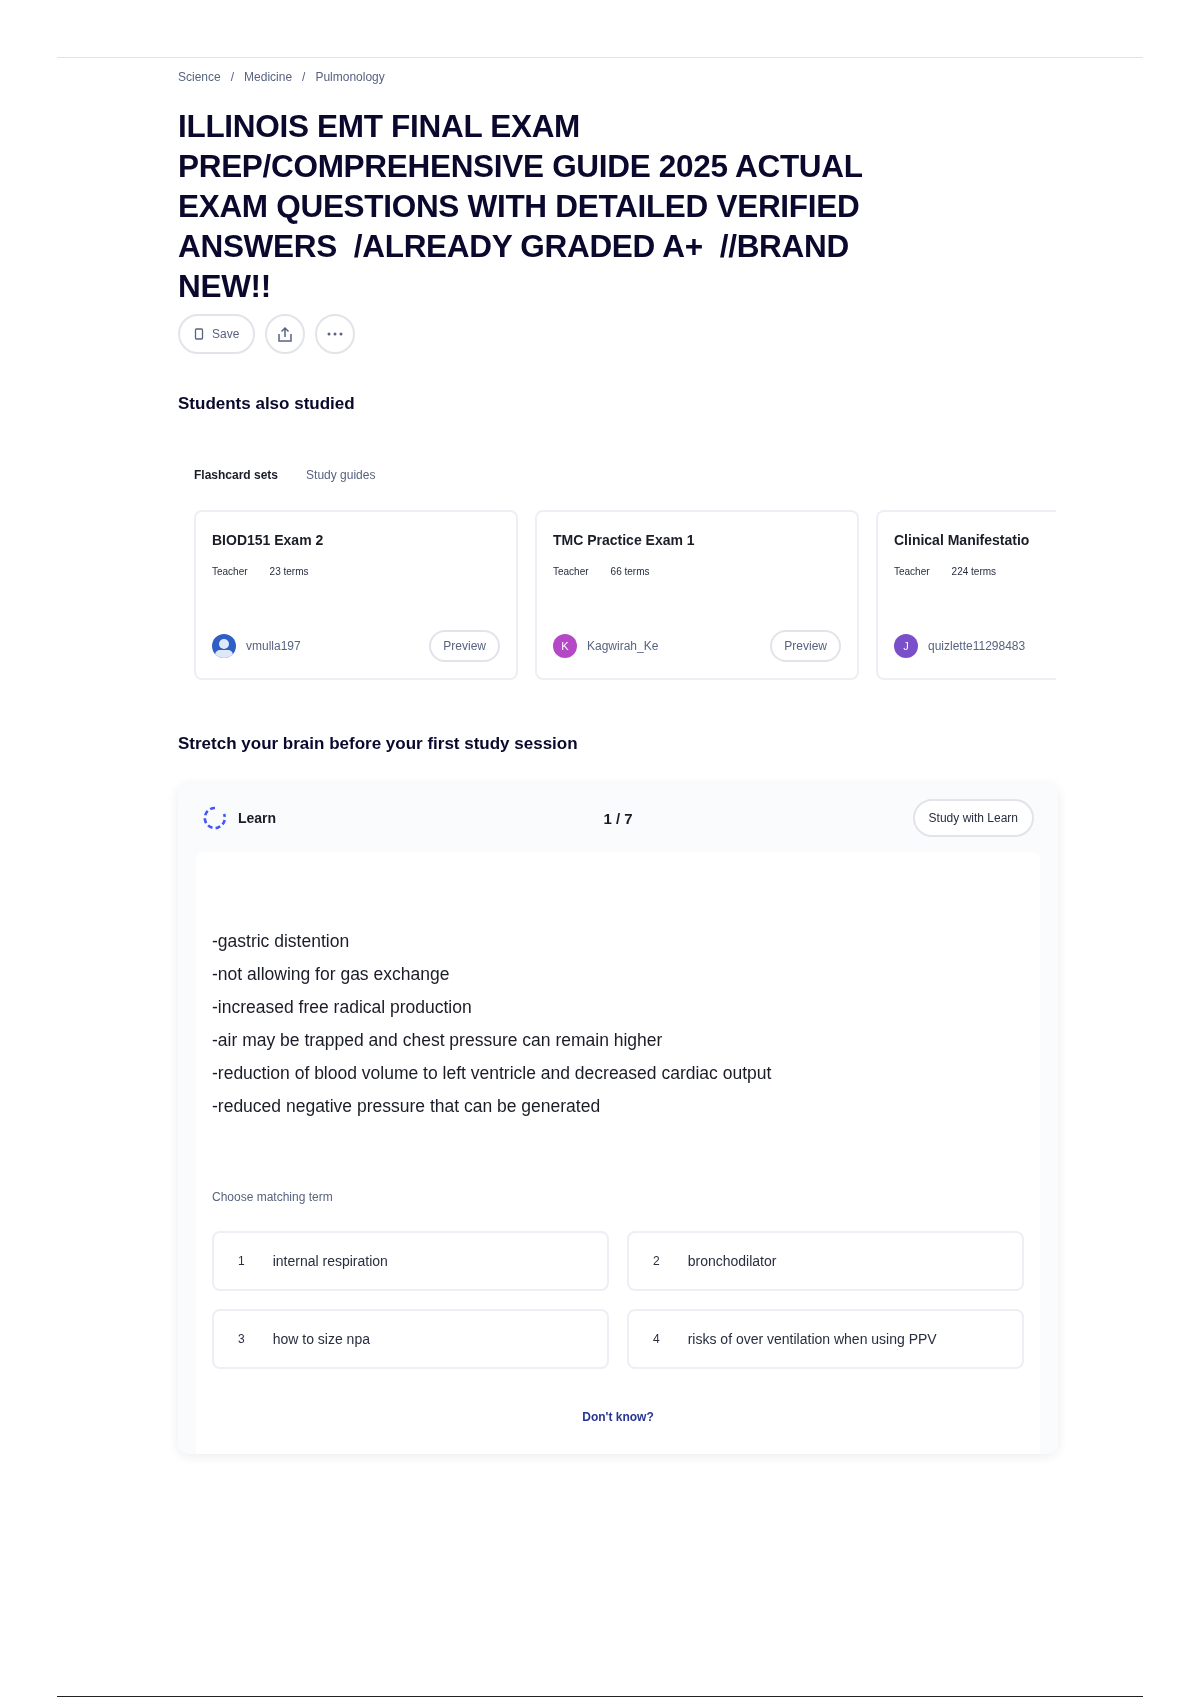  Describe the element at coordinates (825, 1261) in the screenshot. I see `answer-option: 2 bronchodilator` at that location.